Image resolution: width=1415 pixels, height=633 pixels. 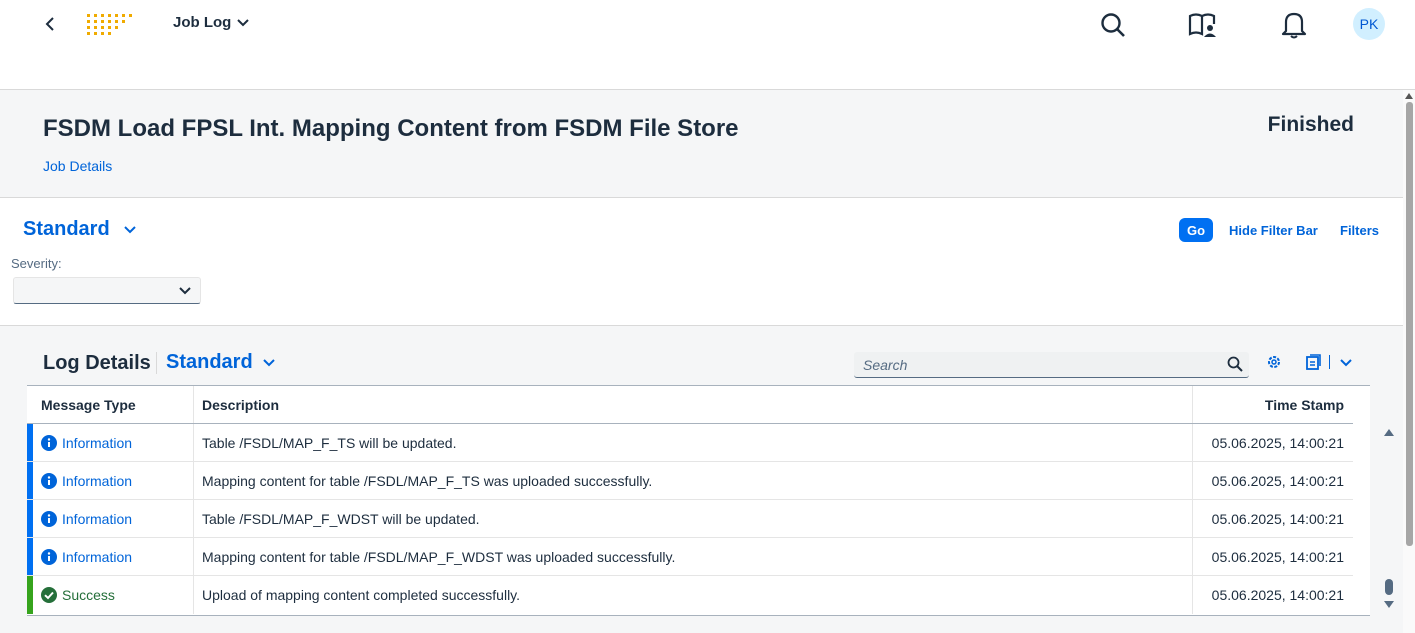 I want to click on page-scrollbar, so click(x=1409, y=361).